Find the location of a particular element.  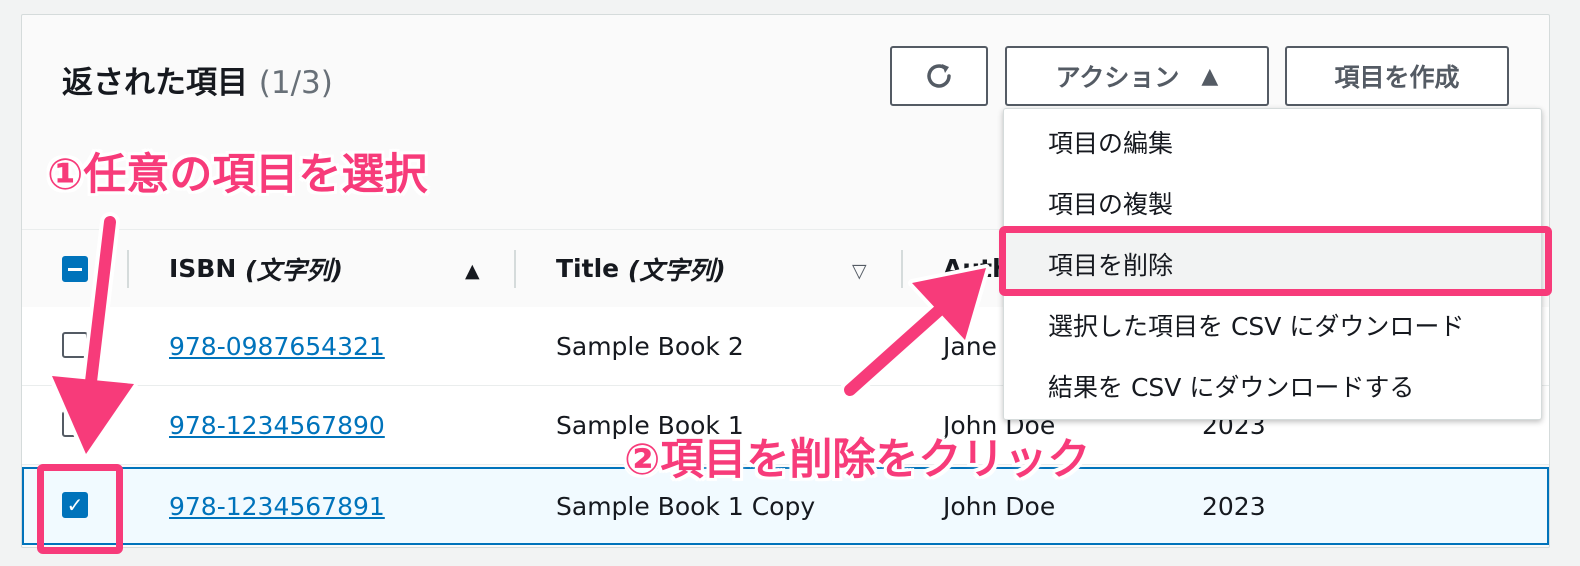

arrow-down-icon is located at coordinates (93, 335).